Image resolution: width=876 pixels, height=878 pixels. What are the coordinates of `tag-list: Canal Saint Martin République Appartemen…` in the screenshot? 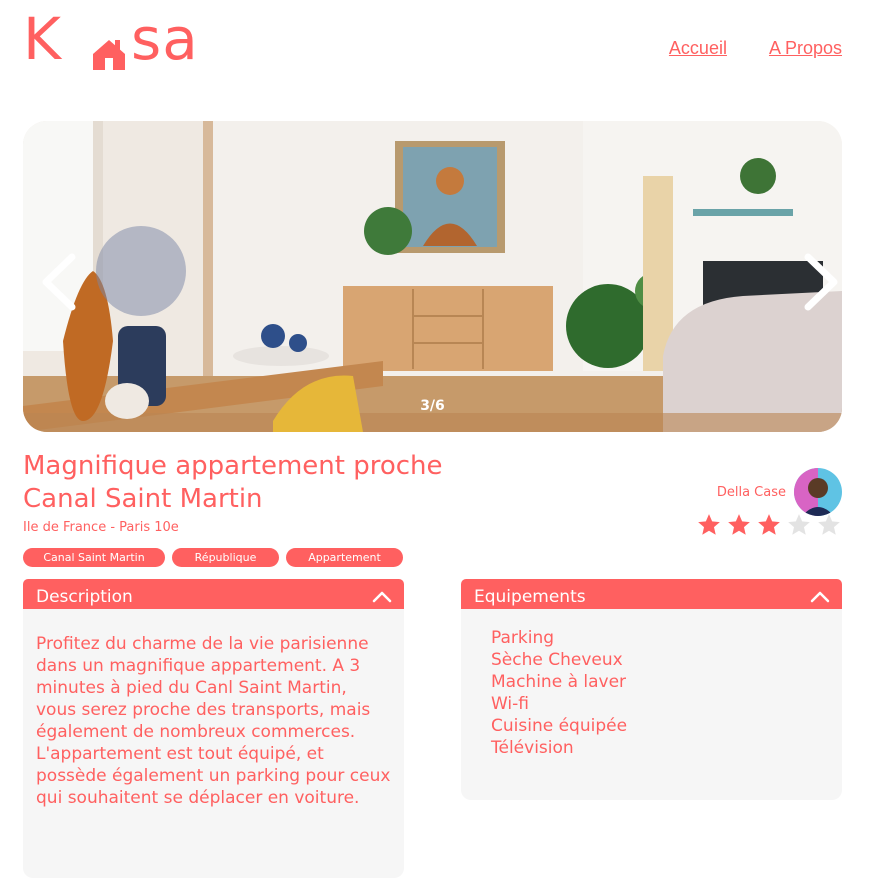 It's located at (213, 557).